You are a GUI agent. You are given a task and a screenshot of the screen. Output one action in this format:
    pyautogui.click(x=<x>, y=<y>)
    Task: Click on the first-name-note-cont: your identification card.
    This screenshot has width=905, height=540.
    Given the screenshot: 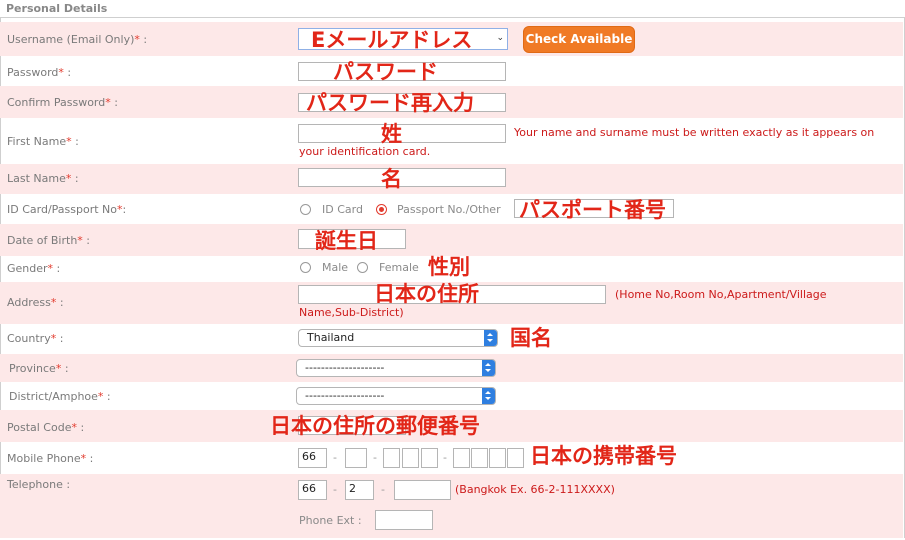 What is the action you would take?
    pyautogui.click(x=365, y=151)
    